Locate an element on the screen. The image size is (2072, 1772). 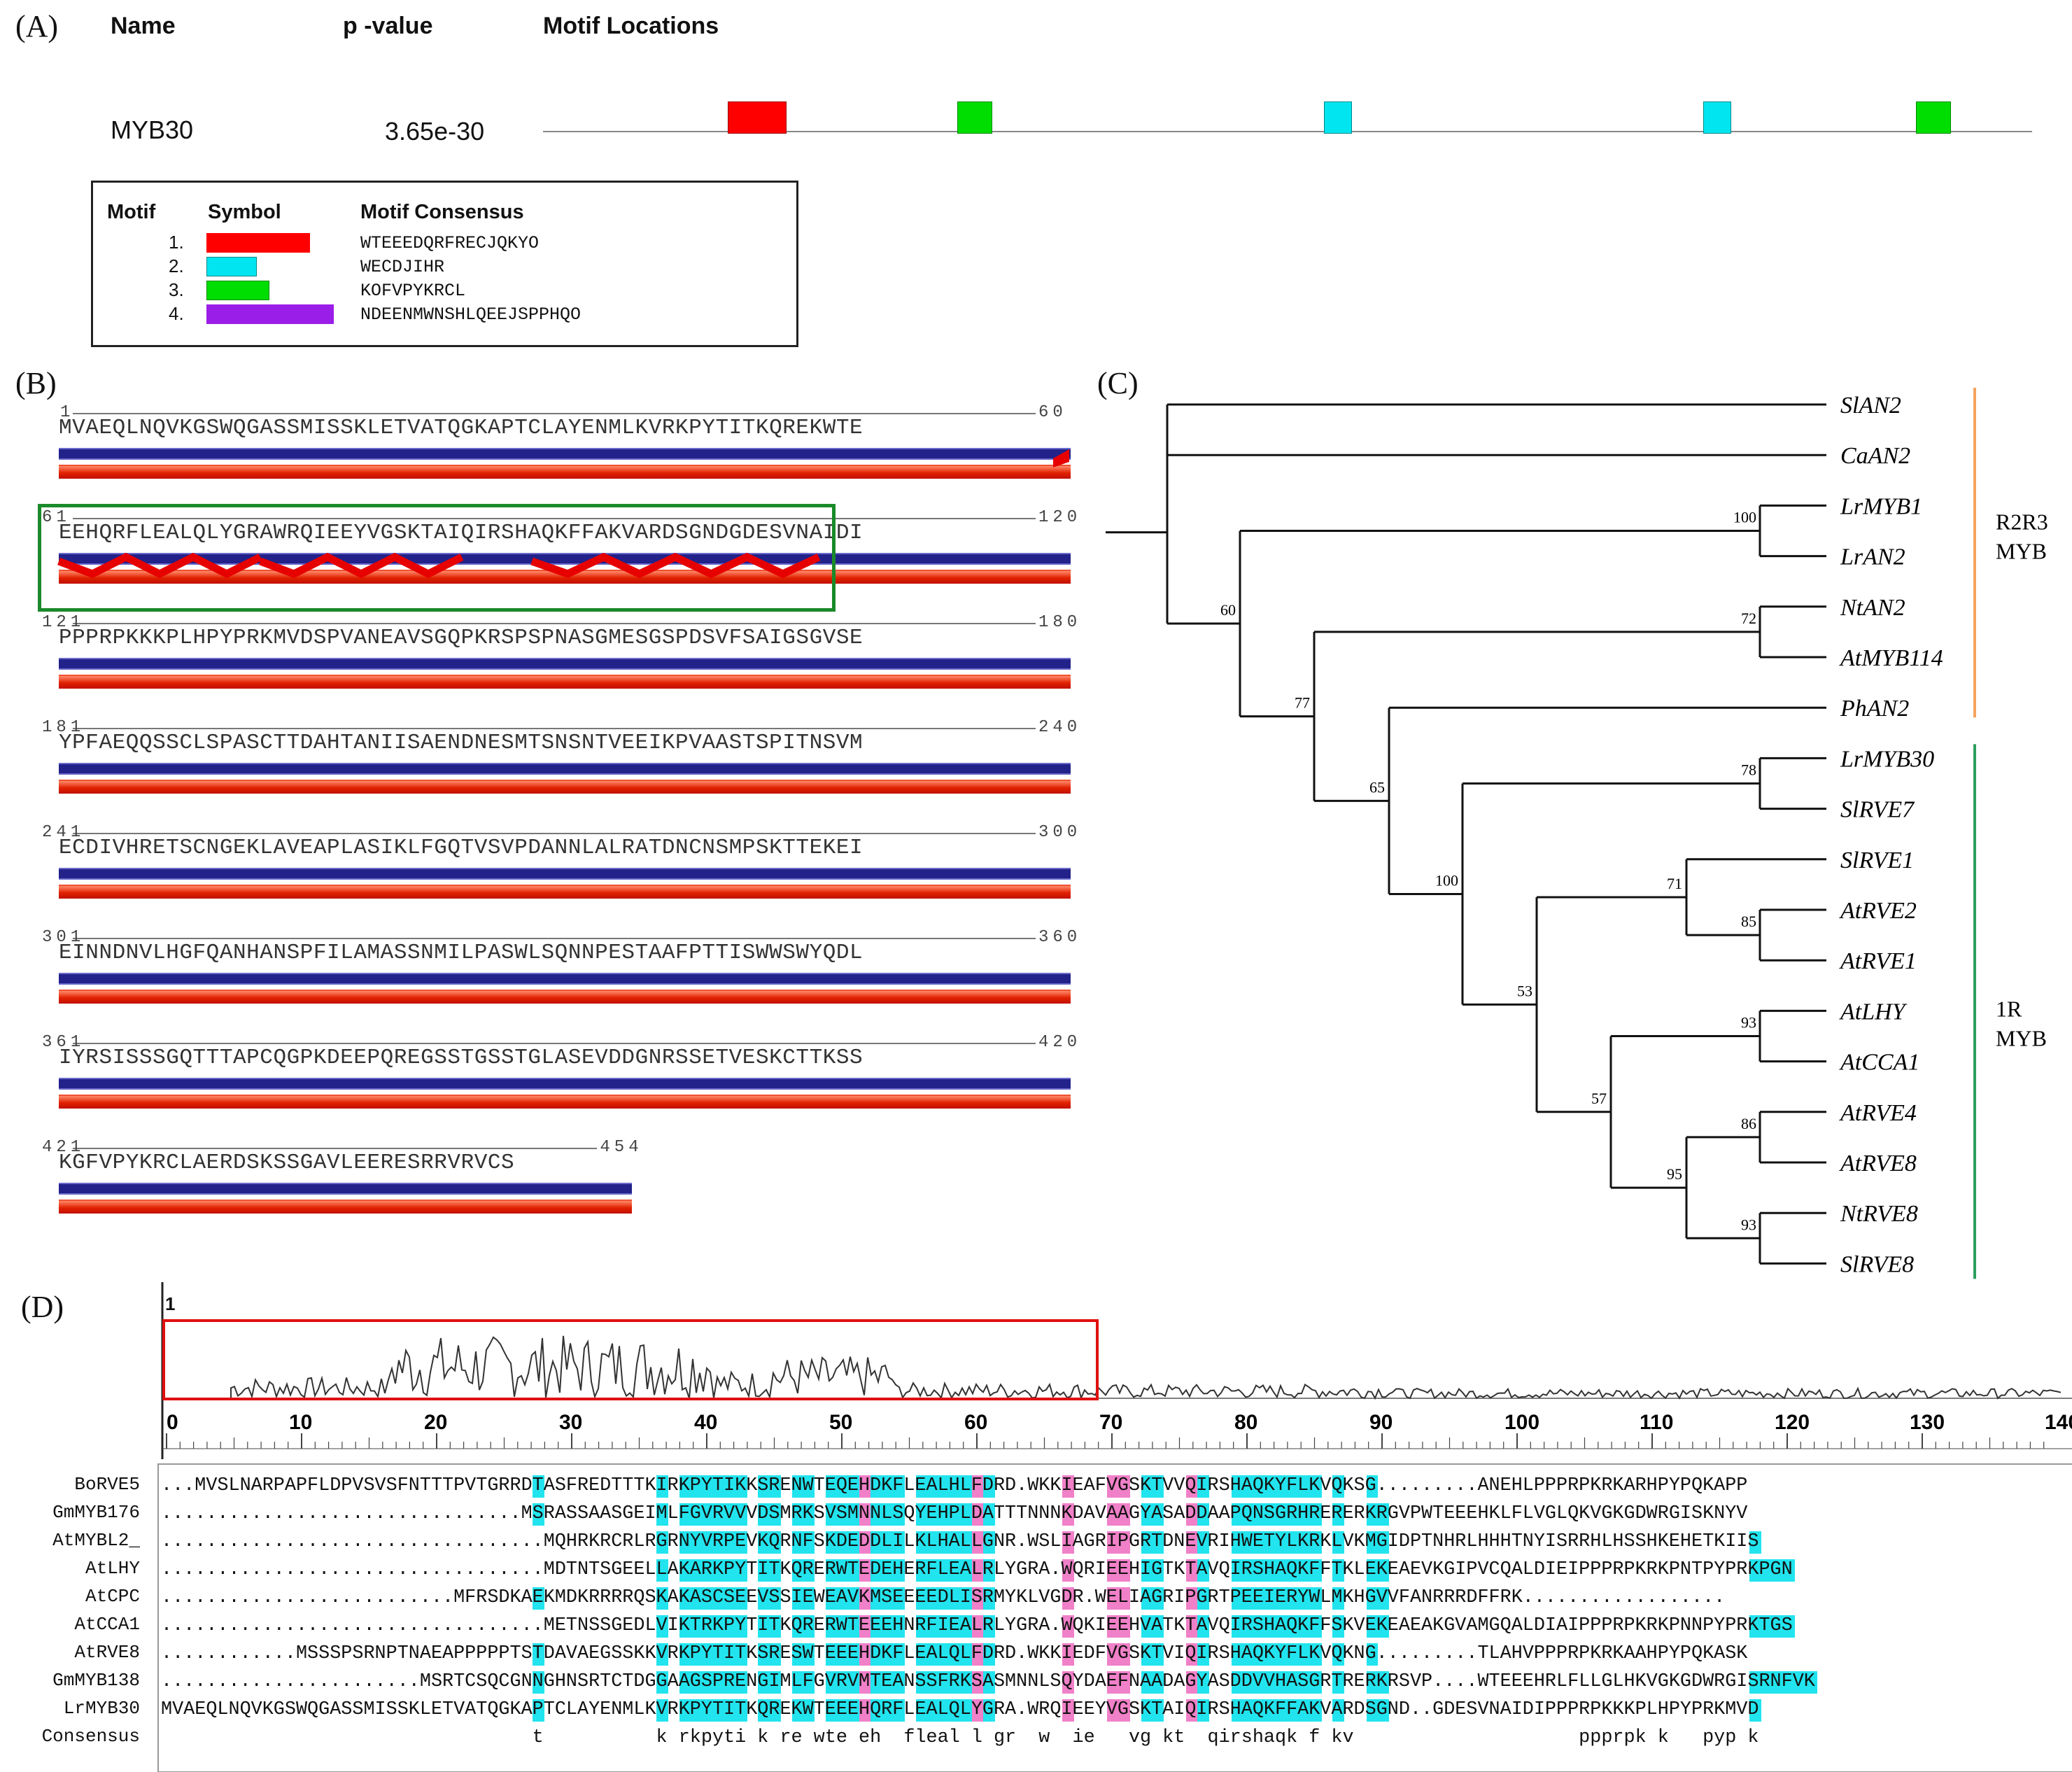
ruler-tick-label: 110 is located at coordinates (1656, 1422).